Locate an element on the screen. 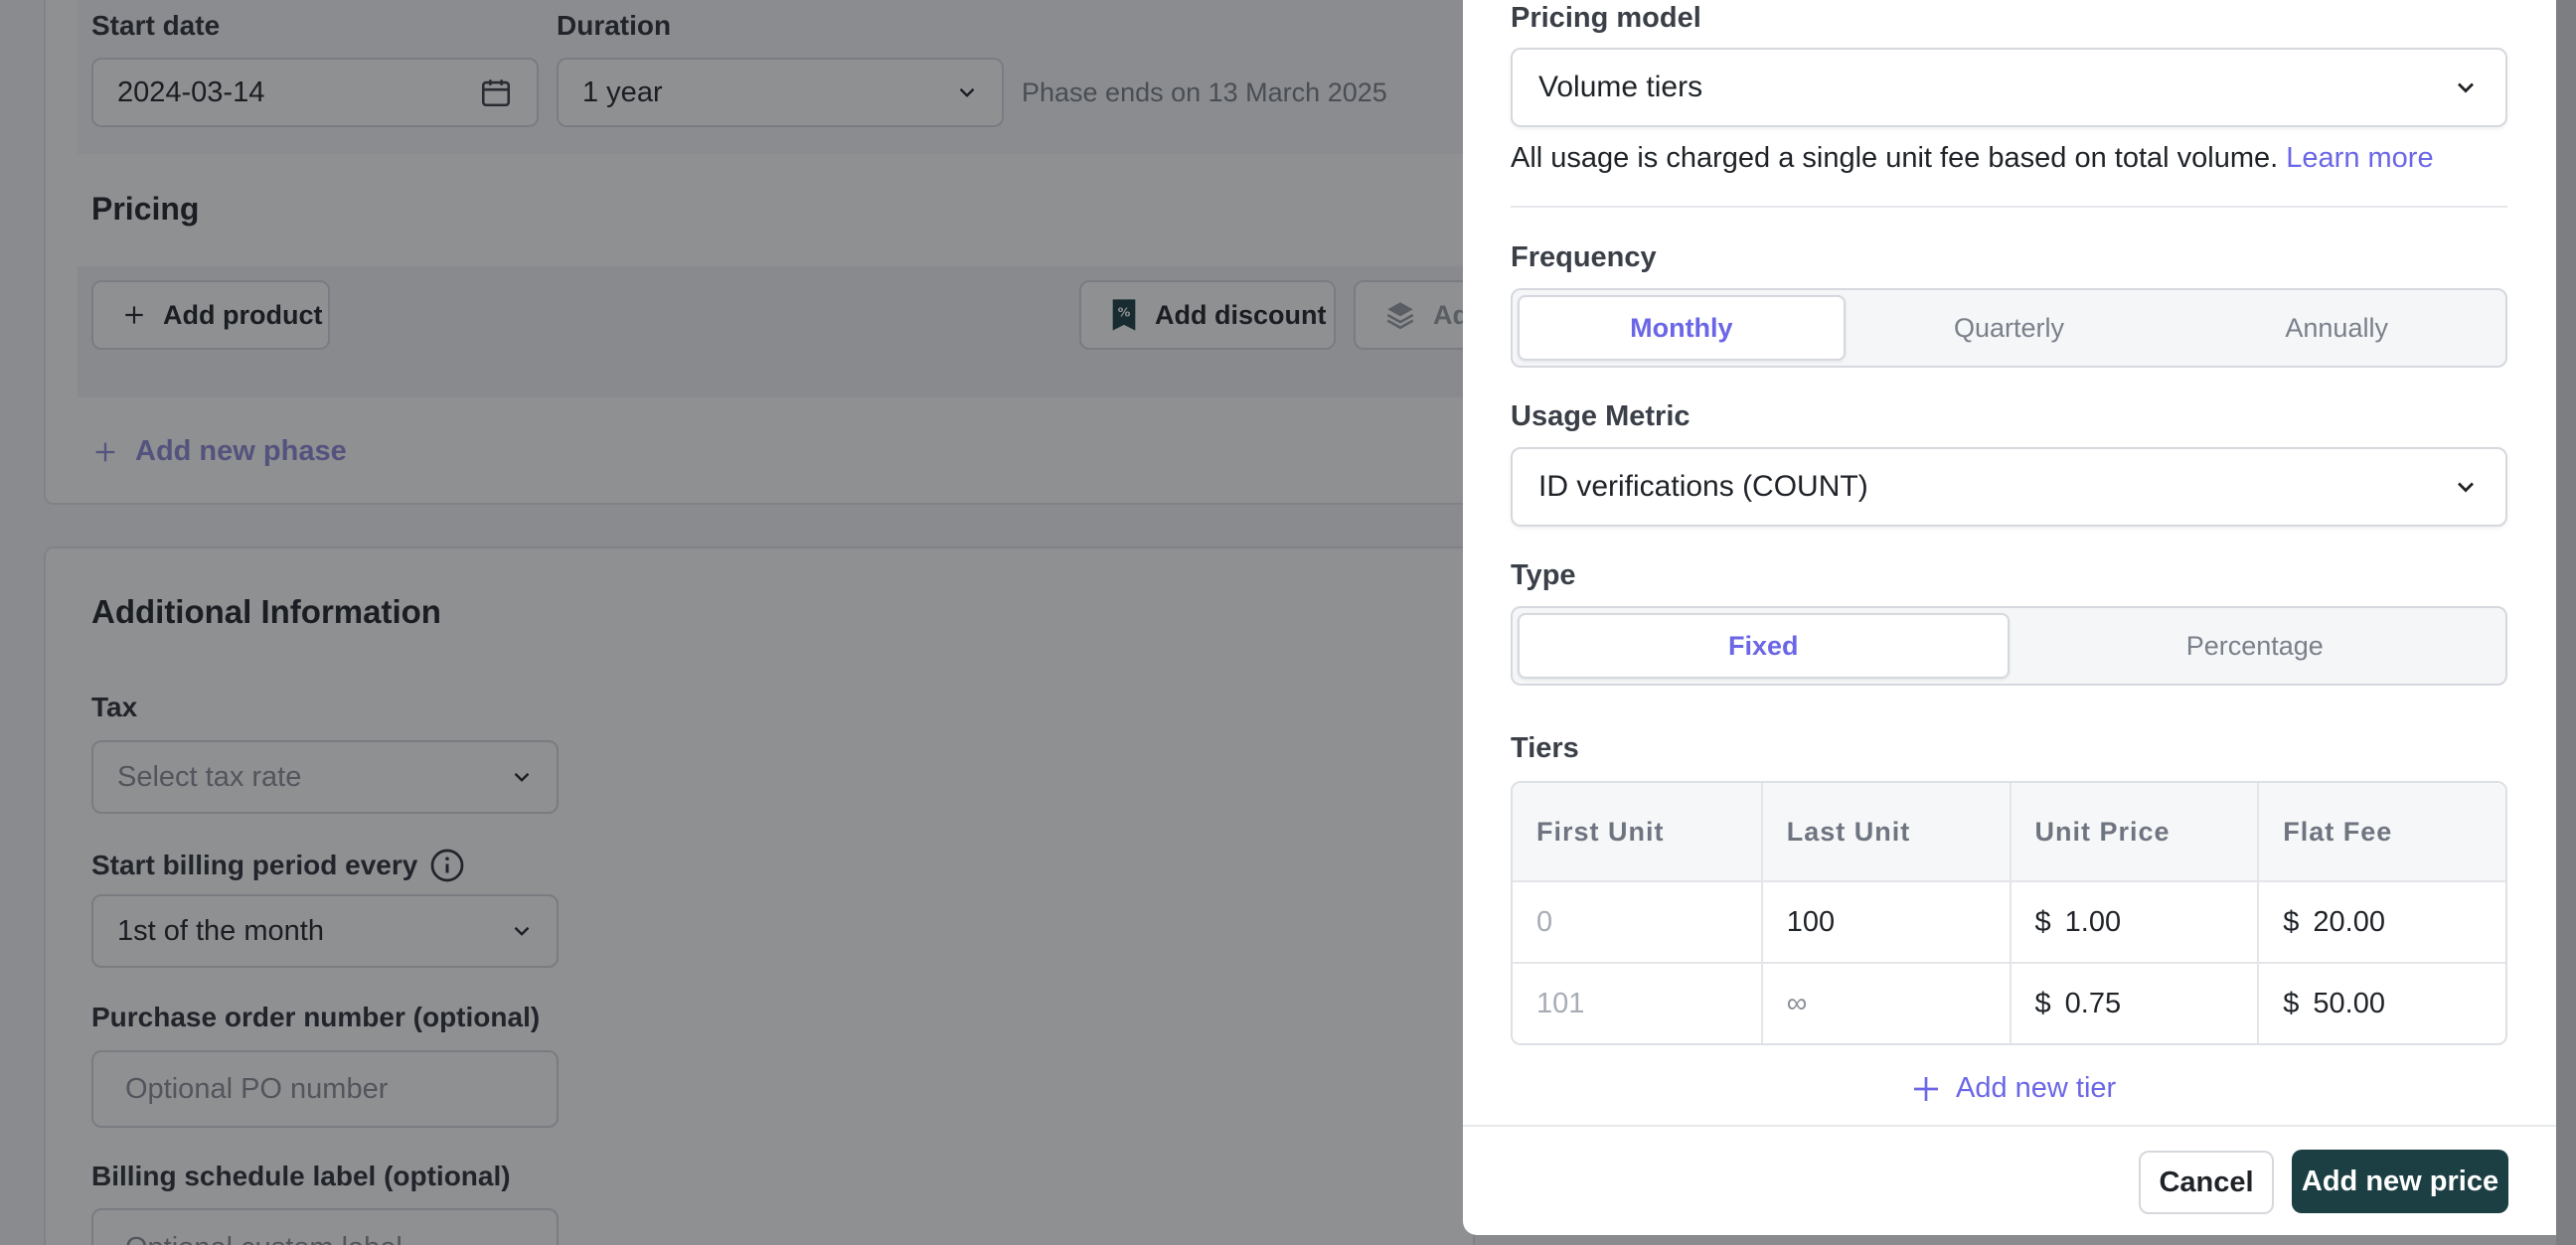 Image resolution: width=2576 pixels, height=1245 pixels. column-header-first-unit: First Unit is located at coordinates (1600, 831).